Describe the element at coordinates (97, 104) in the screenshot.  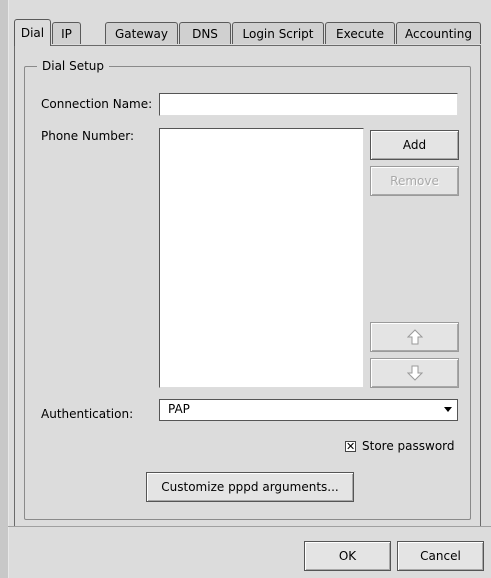
I see `connection-name-label: Connection Name:` at that location.